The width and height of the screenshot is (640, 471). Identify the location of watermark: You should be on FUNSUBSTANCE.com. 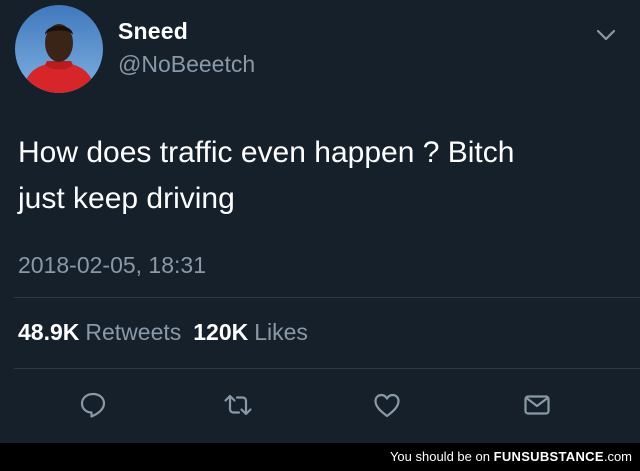
(511, 456).